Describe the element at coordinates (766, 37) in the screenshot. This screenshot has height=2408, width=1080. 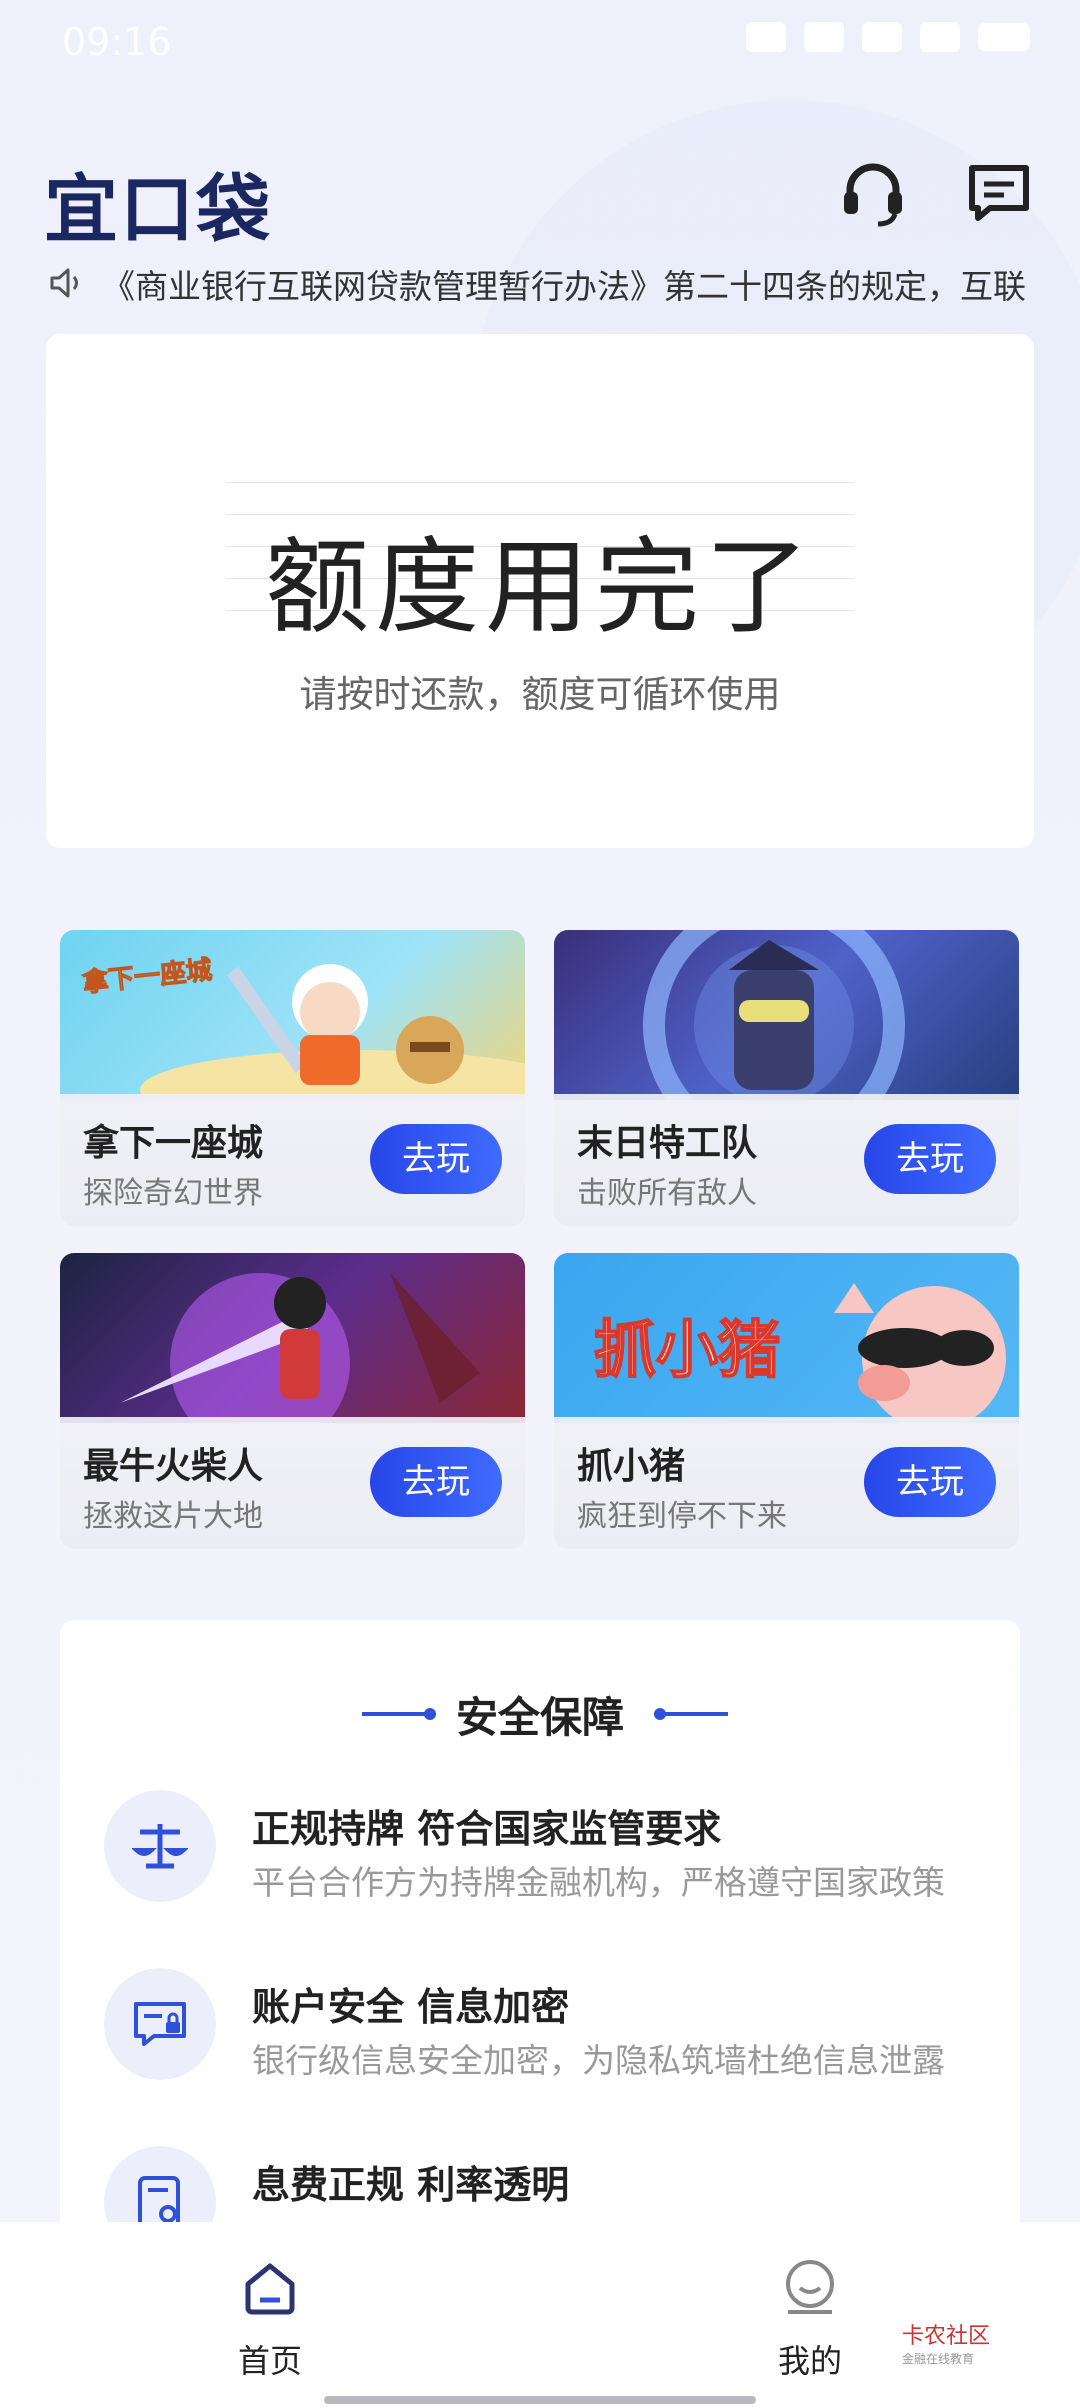
I see `mute-icon` at that location.